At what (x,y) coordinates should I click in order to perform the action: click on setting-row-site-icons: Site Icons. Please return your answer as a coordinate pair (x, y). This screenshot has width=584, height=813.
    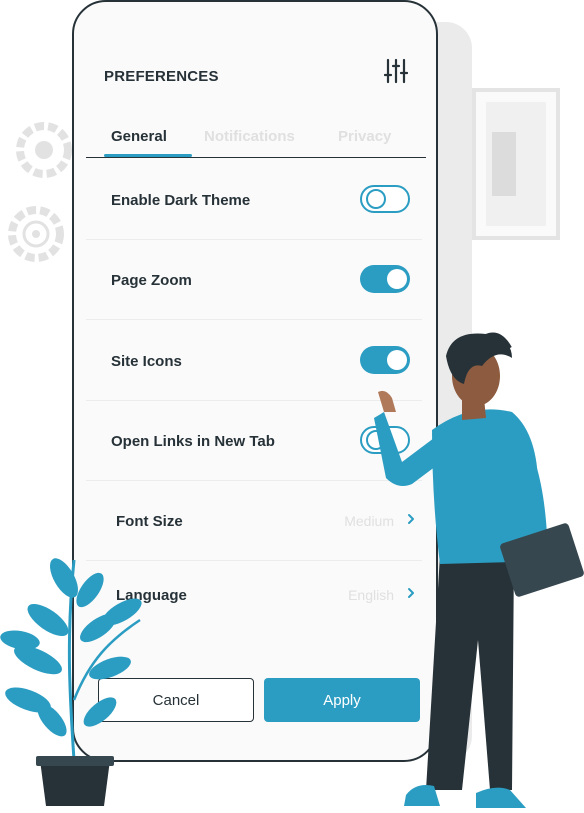
    Looking at the image, I should click on (254, 361).